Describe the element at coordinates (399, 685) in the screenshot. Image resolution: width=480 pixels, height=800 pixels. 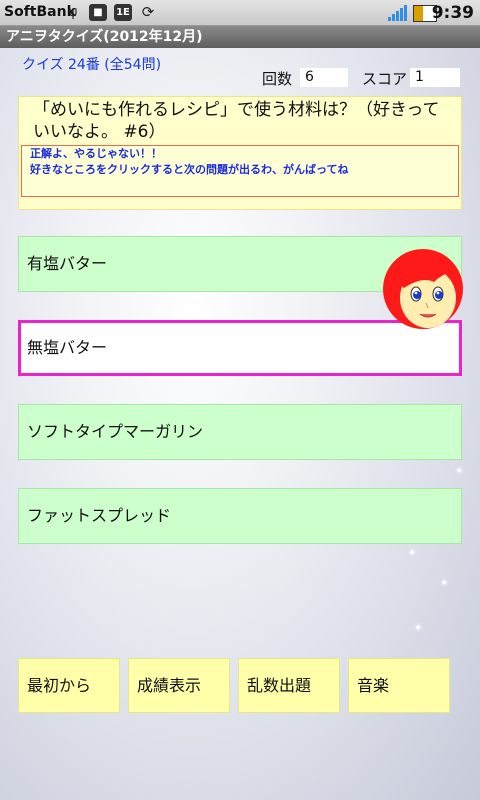
I see `music-button: 音楽` at that location.